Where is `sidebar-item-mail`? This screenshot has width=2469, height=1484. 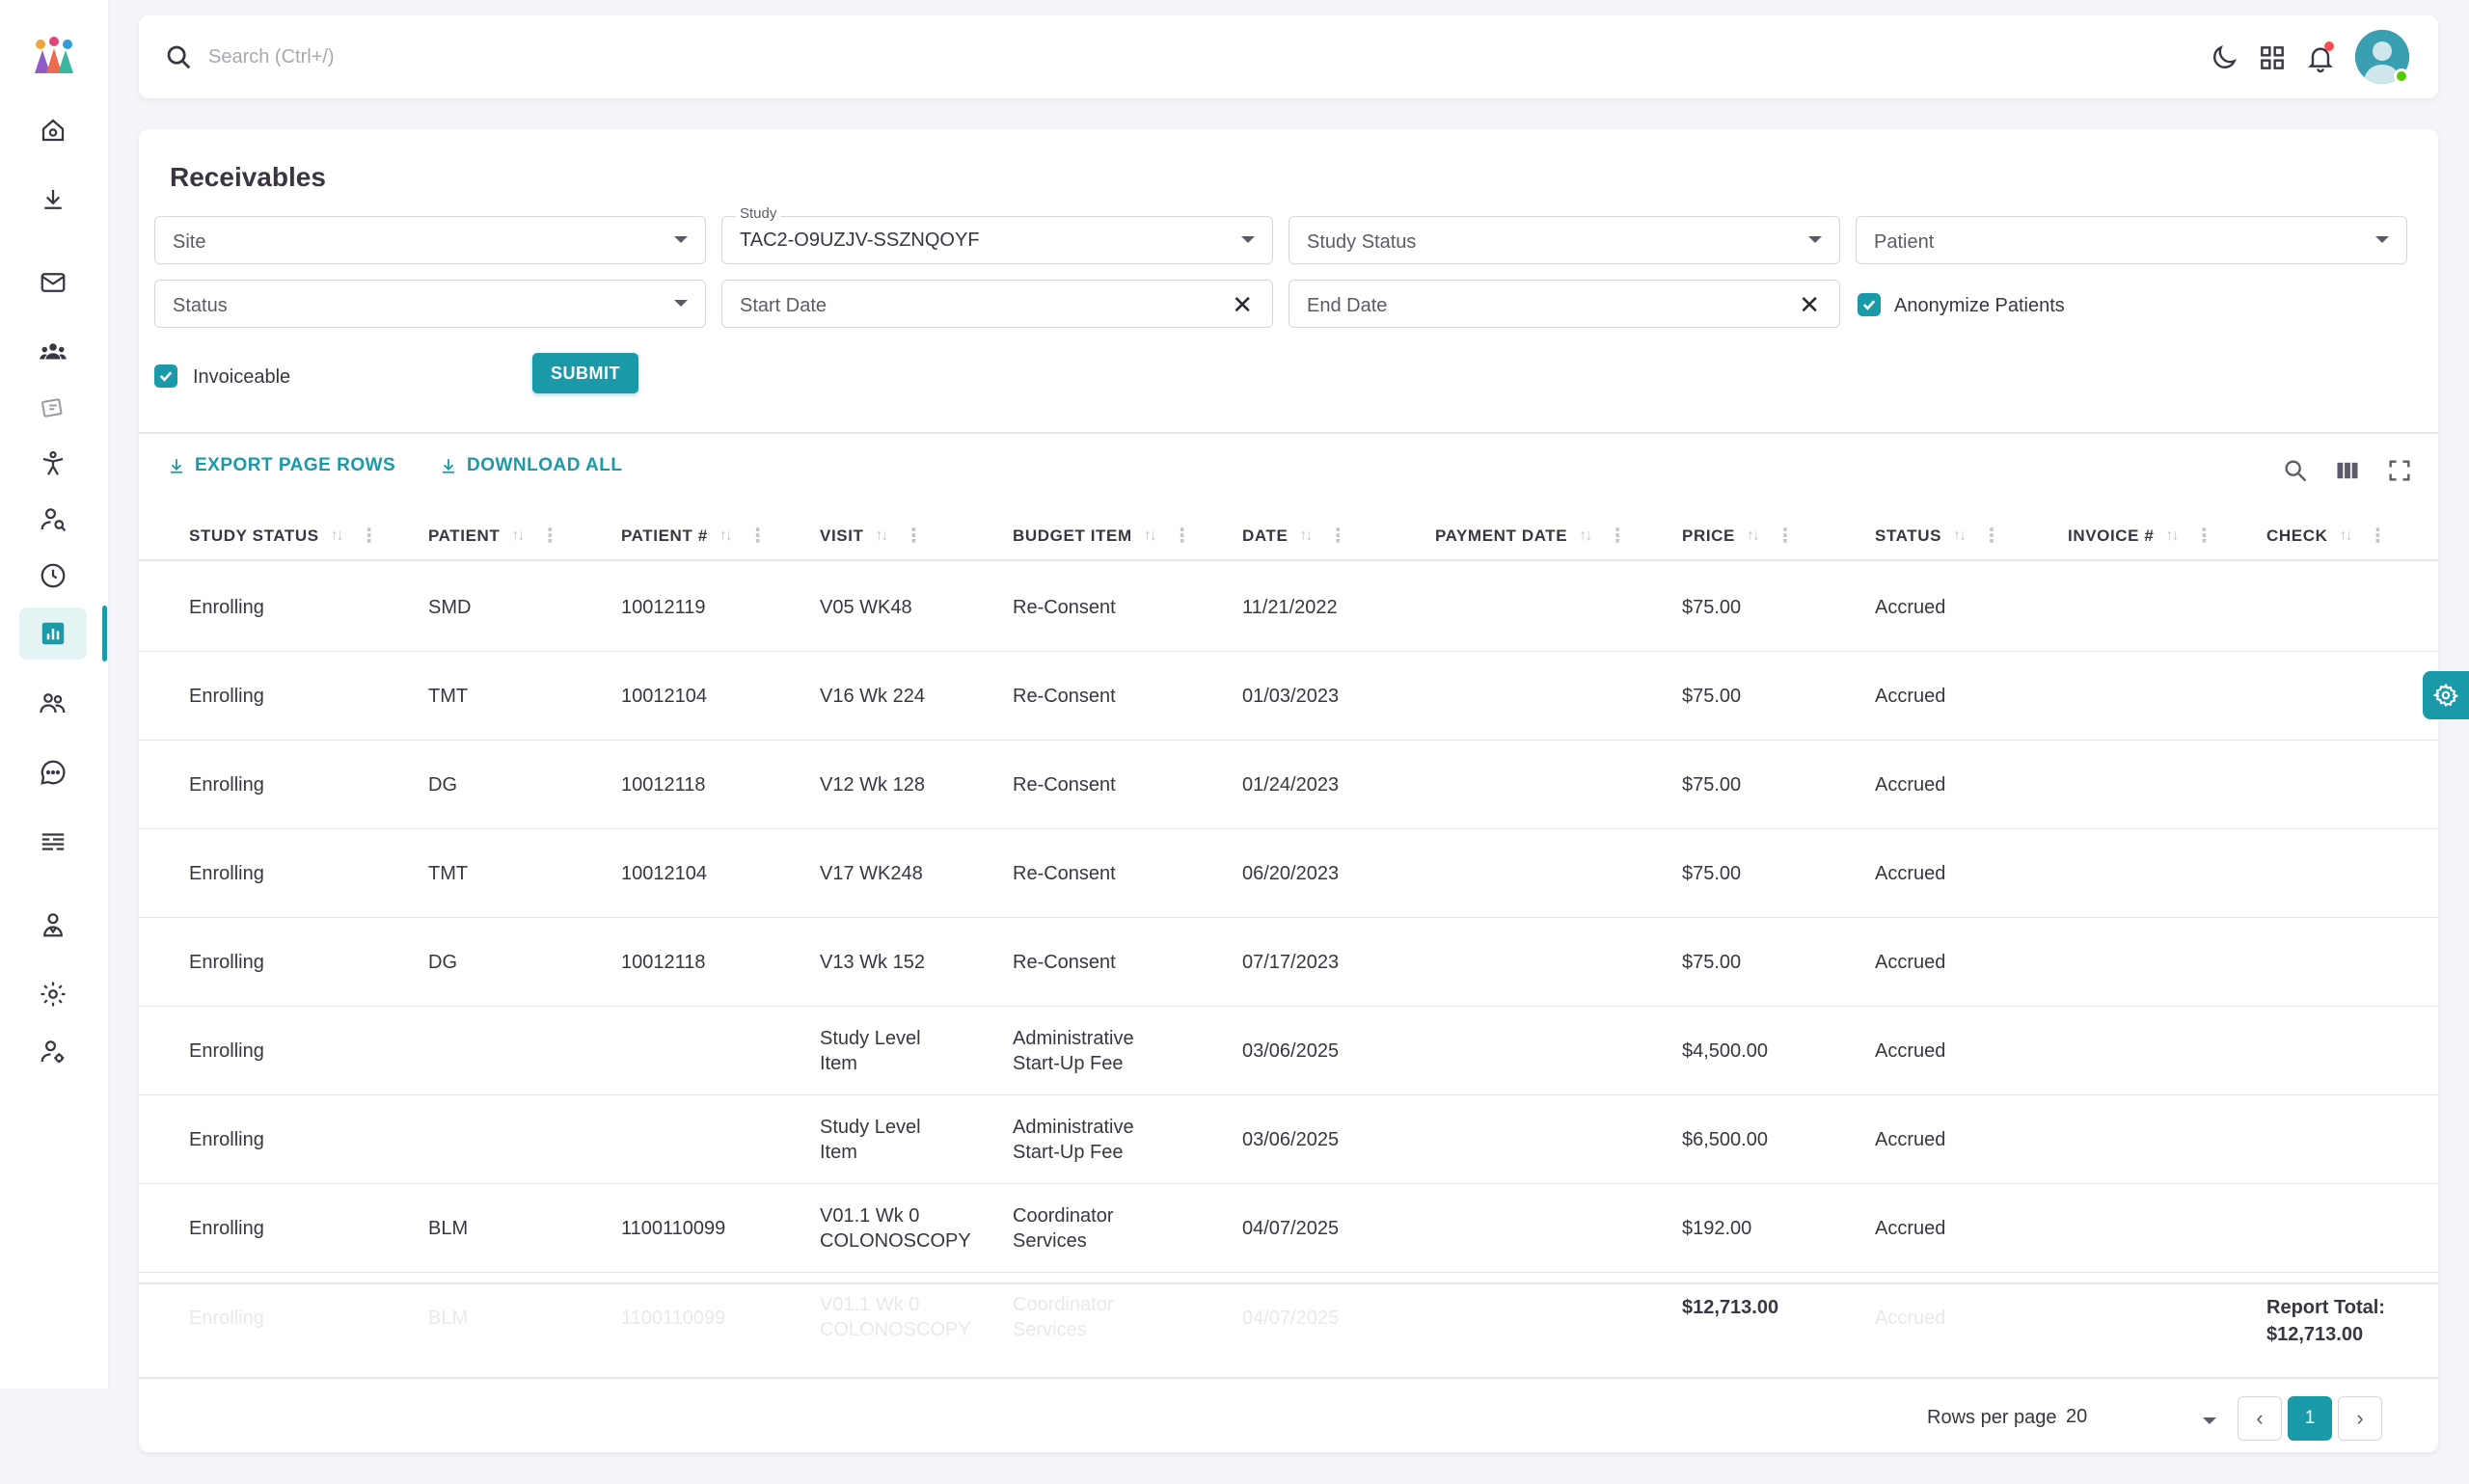 sidebar-item-mail is located at coordinates (53, 282).